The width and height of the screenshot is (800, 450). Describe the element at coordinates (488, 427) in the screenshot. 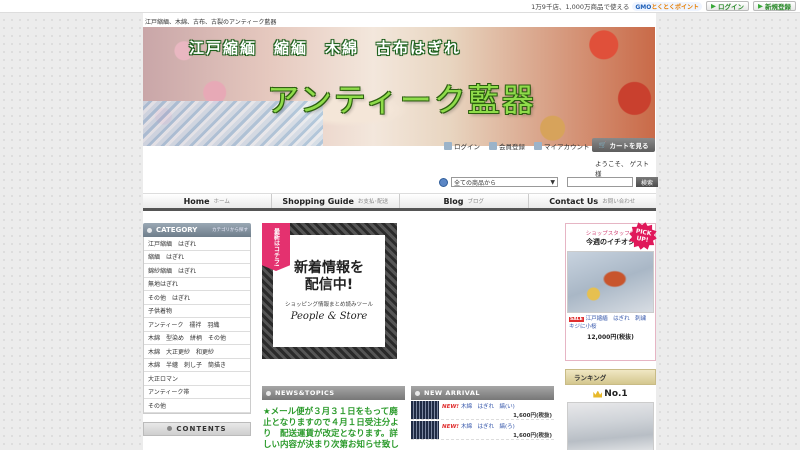

I see `product-name: 木綿 はぎれ 縞(ろ)` at that location.